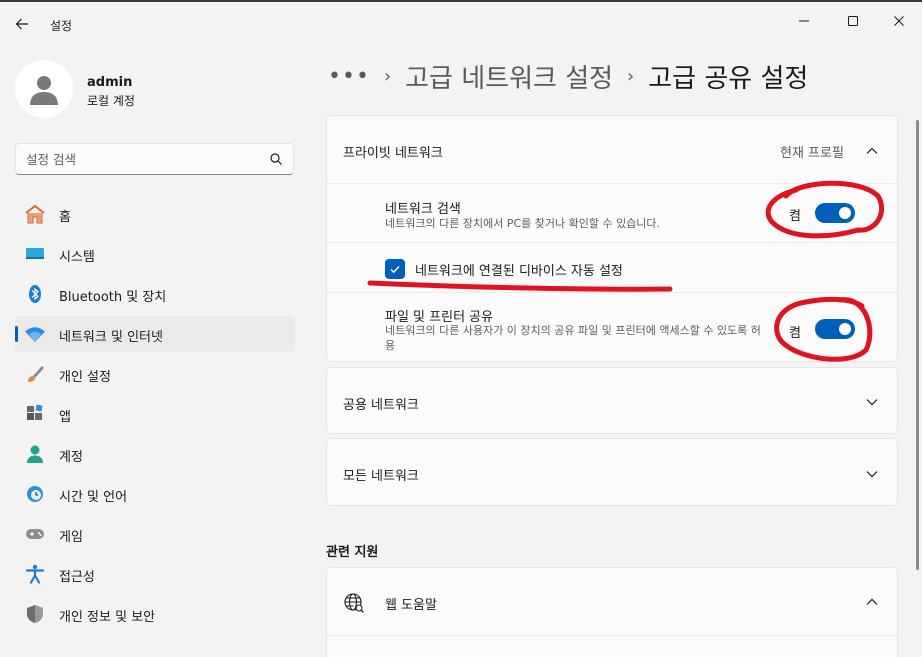  I want to click on search-box, so click(154, 159).